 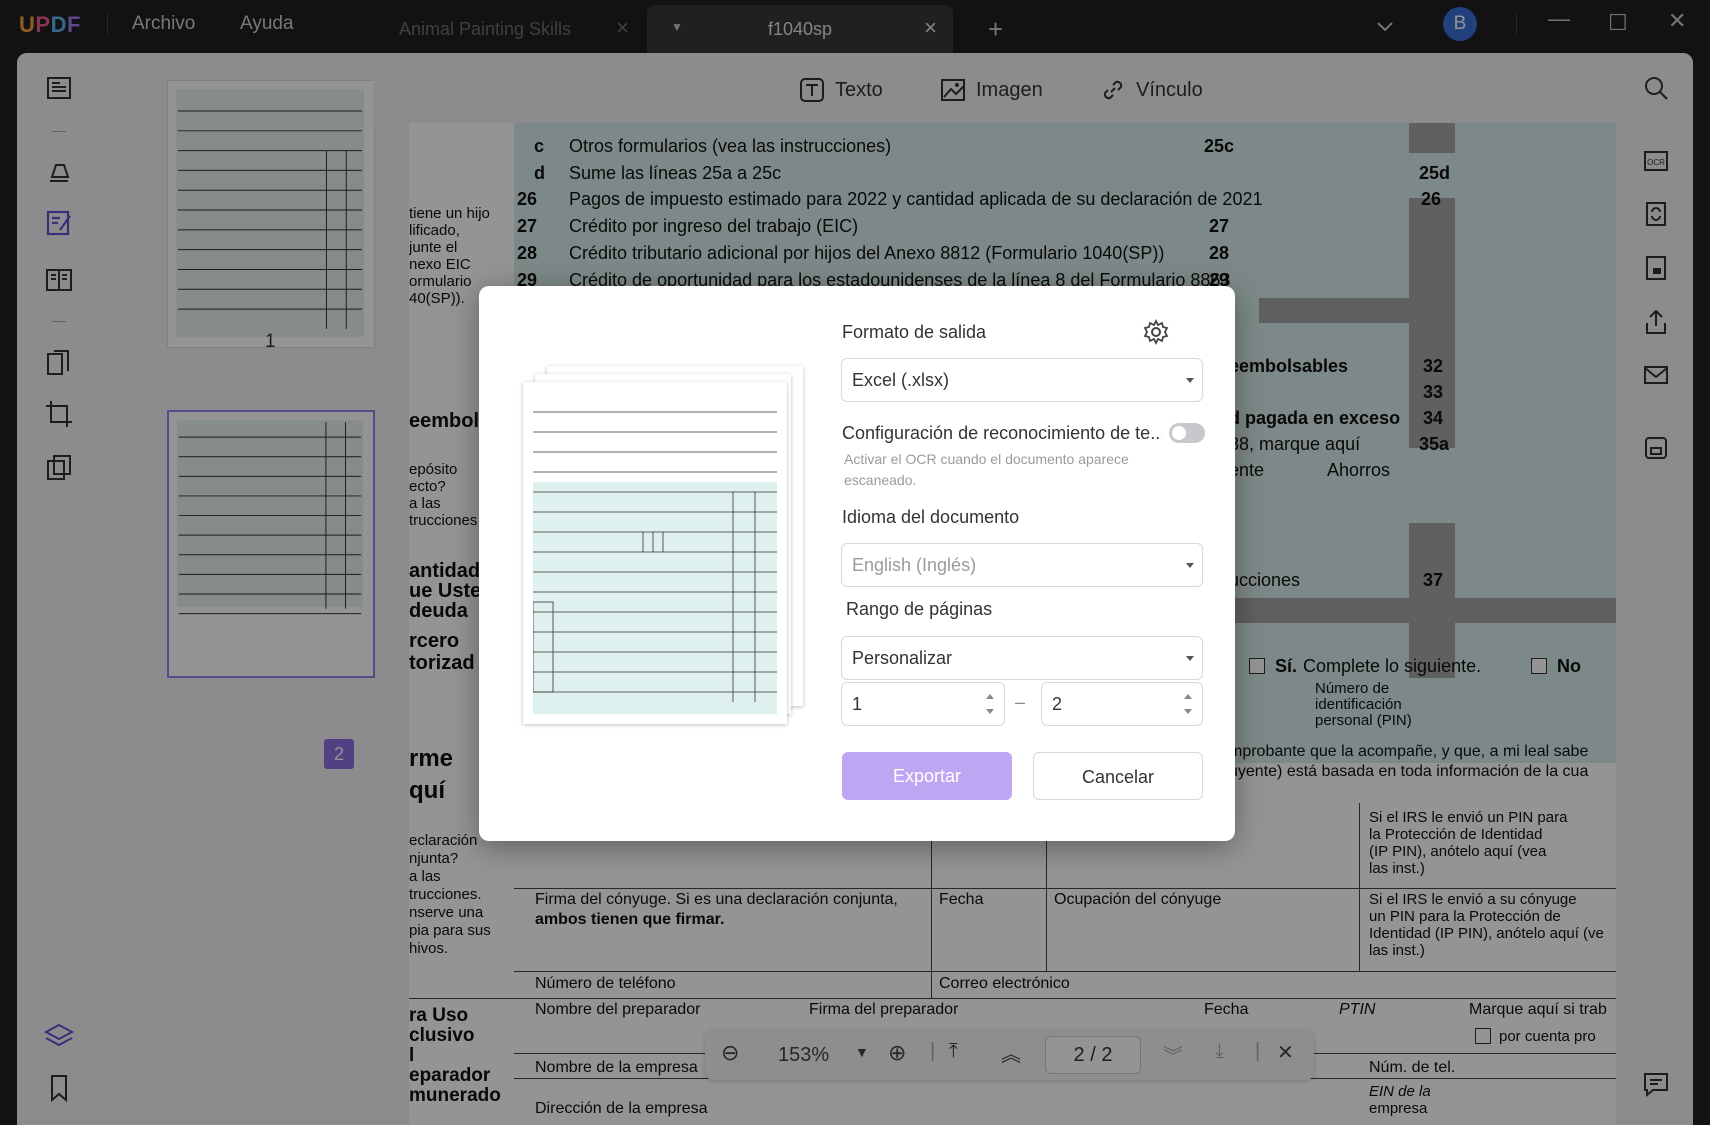 I want to click on range-dash: –, so click(x=1020, y=702).